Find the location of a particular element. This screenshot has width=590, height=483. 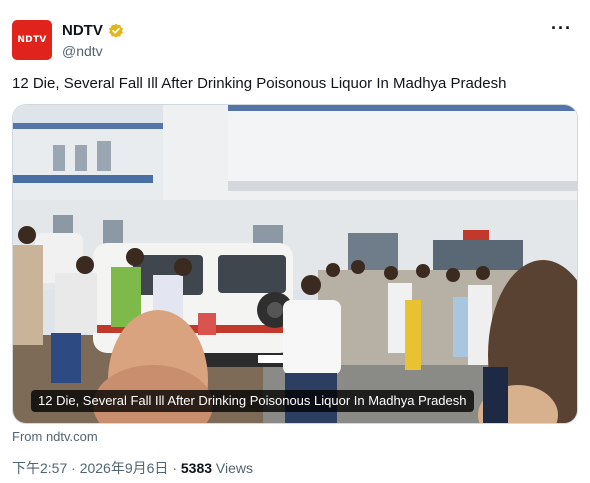

user-handle: @ndtv is located at coordinates (82, 51).